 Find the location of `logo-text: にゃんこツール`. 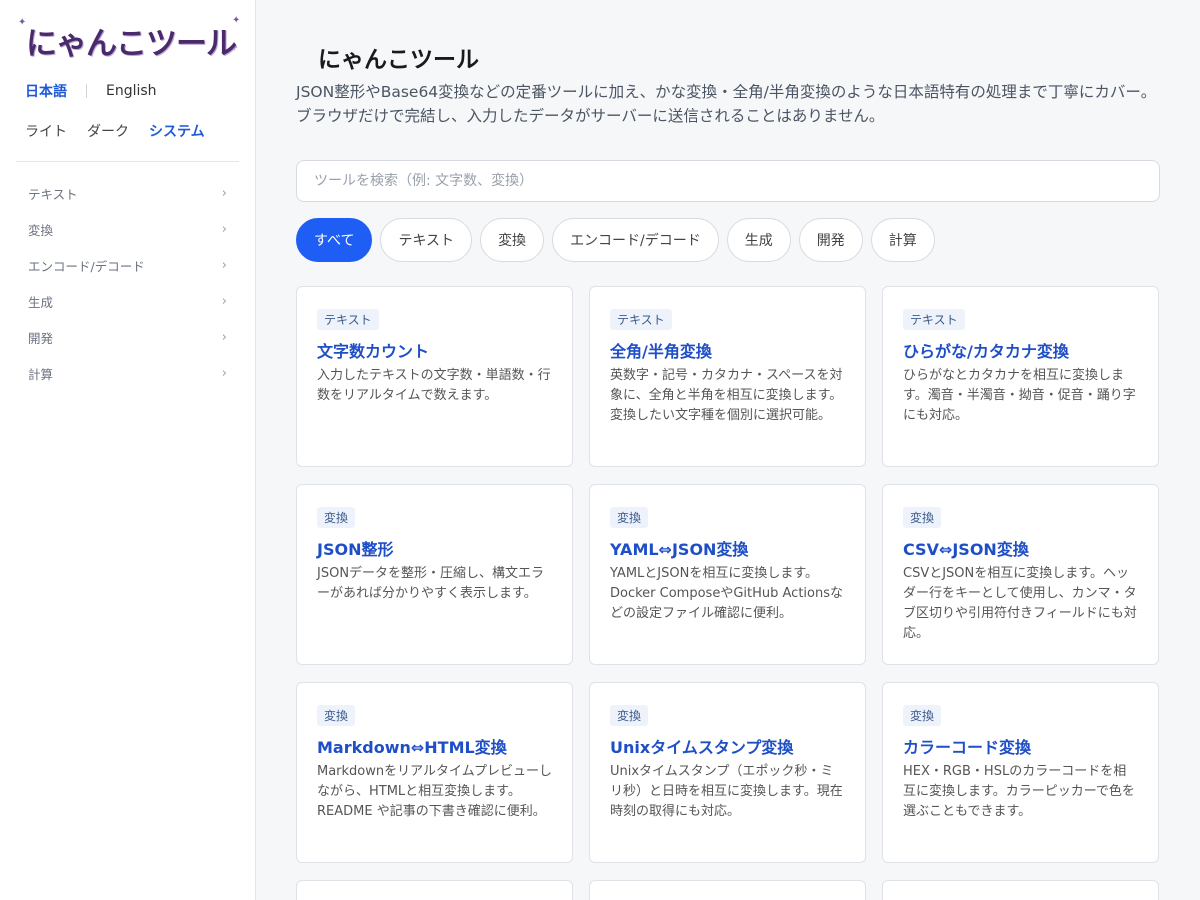

logo-text: にゃんこツール is located at coordinates (131, 44).